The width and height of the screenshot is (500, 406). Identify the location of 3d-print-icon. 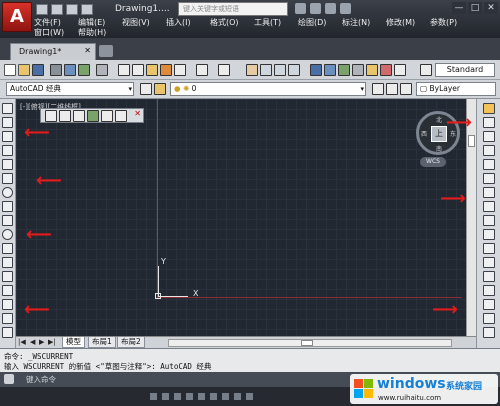
(102, 70).